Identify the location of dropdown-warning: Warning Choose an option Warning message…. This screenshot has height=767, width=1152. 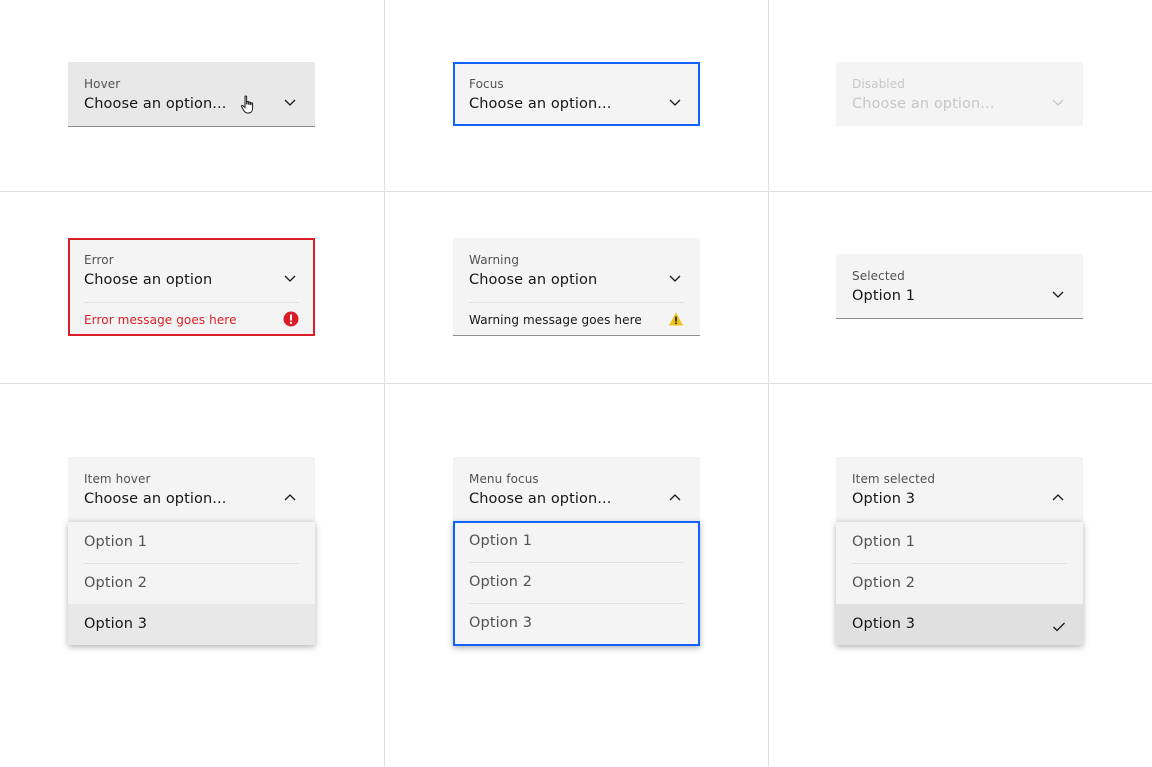
(576, 287).